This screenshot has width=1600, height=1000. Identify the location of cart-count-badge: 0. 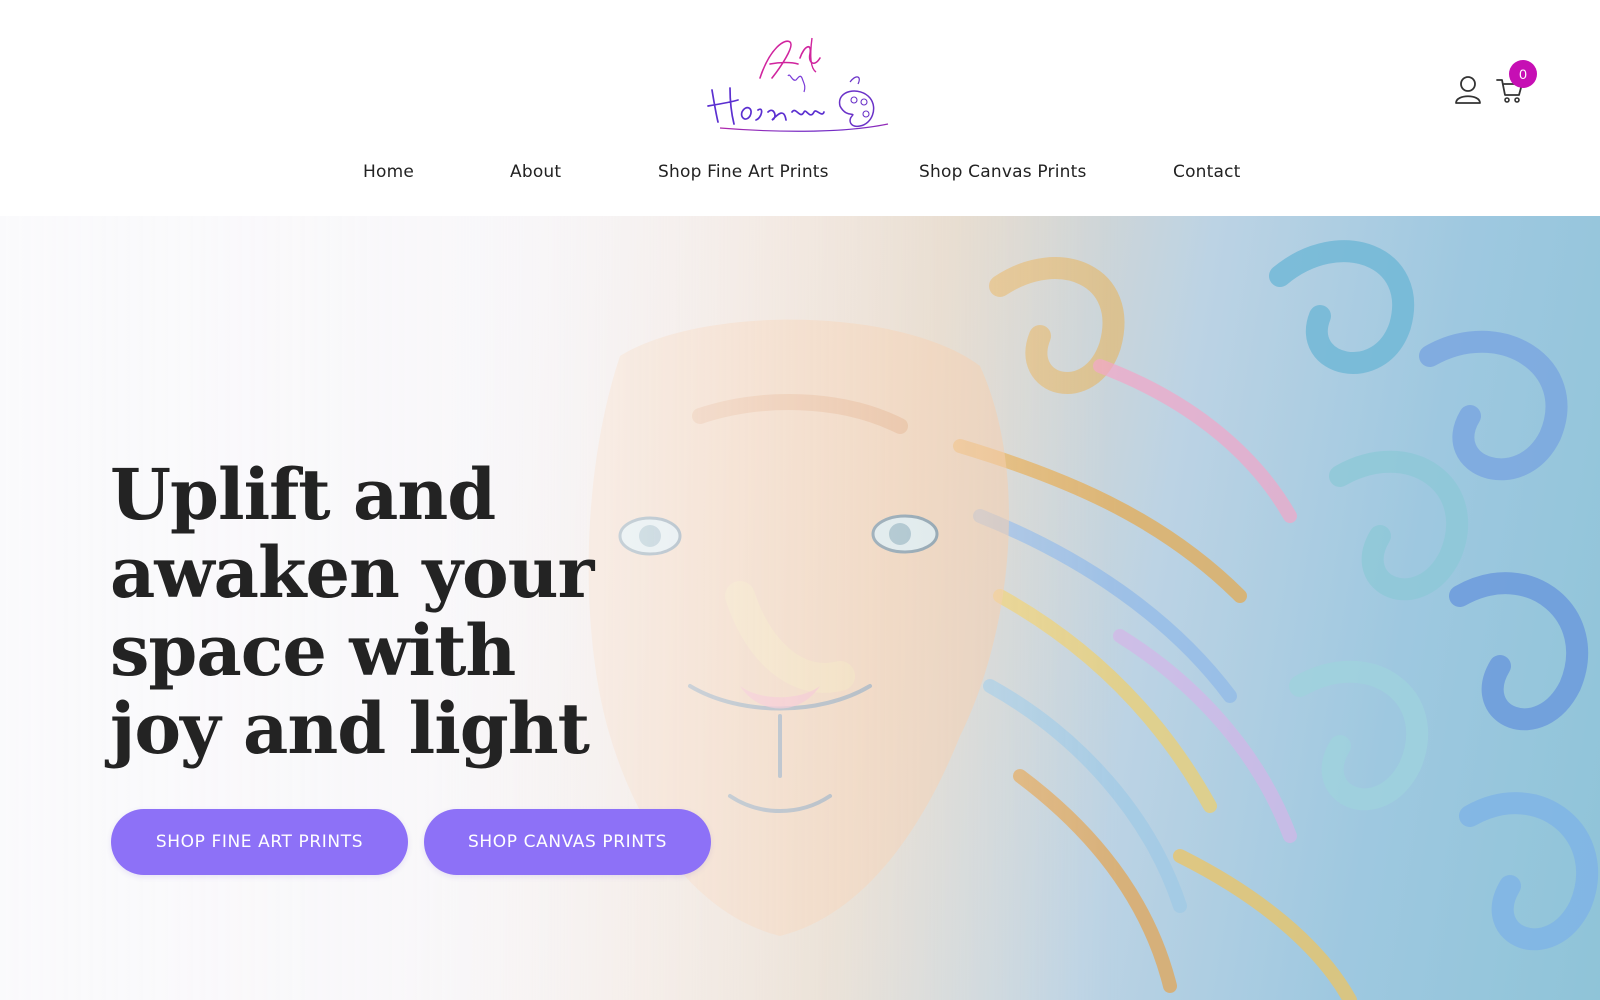
(1523, 74).